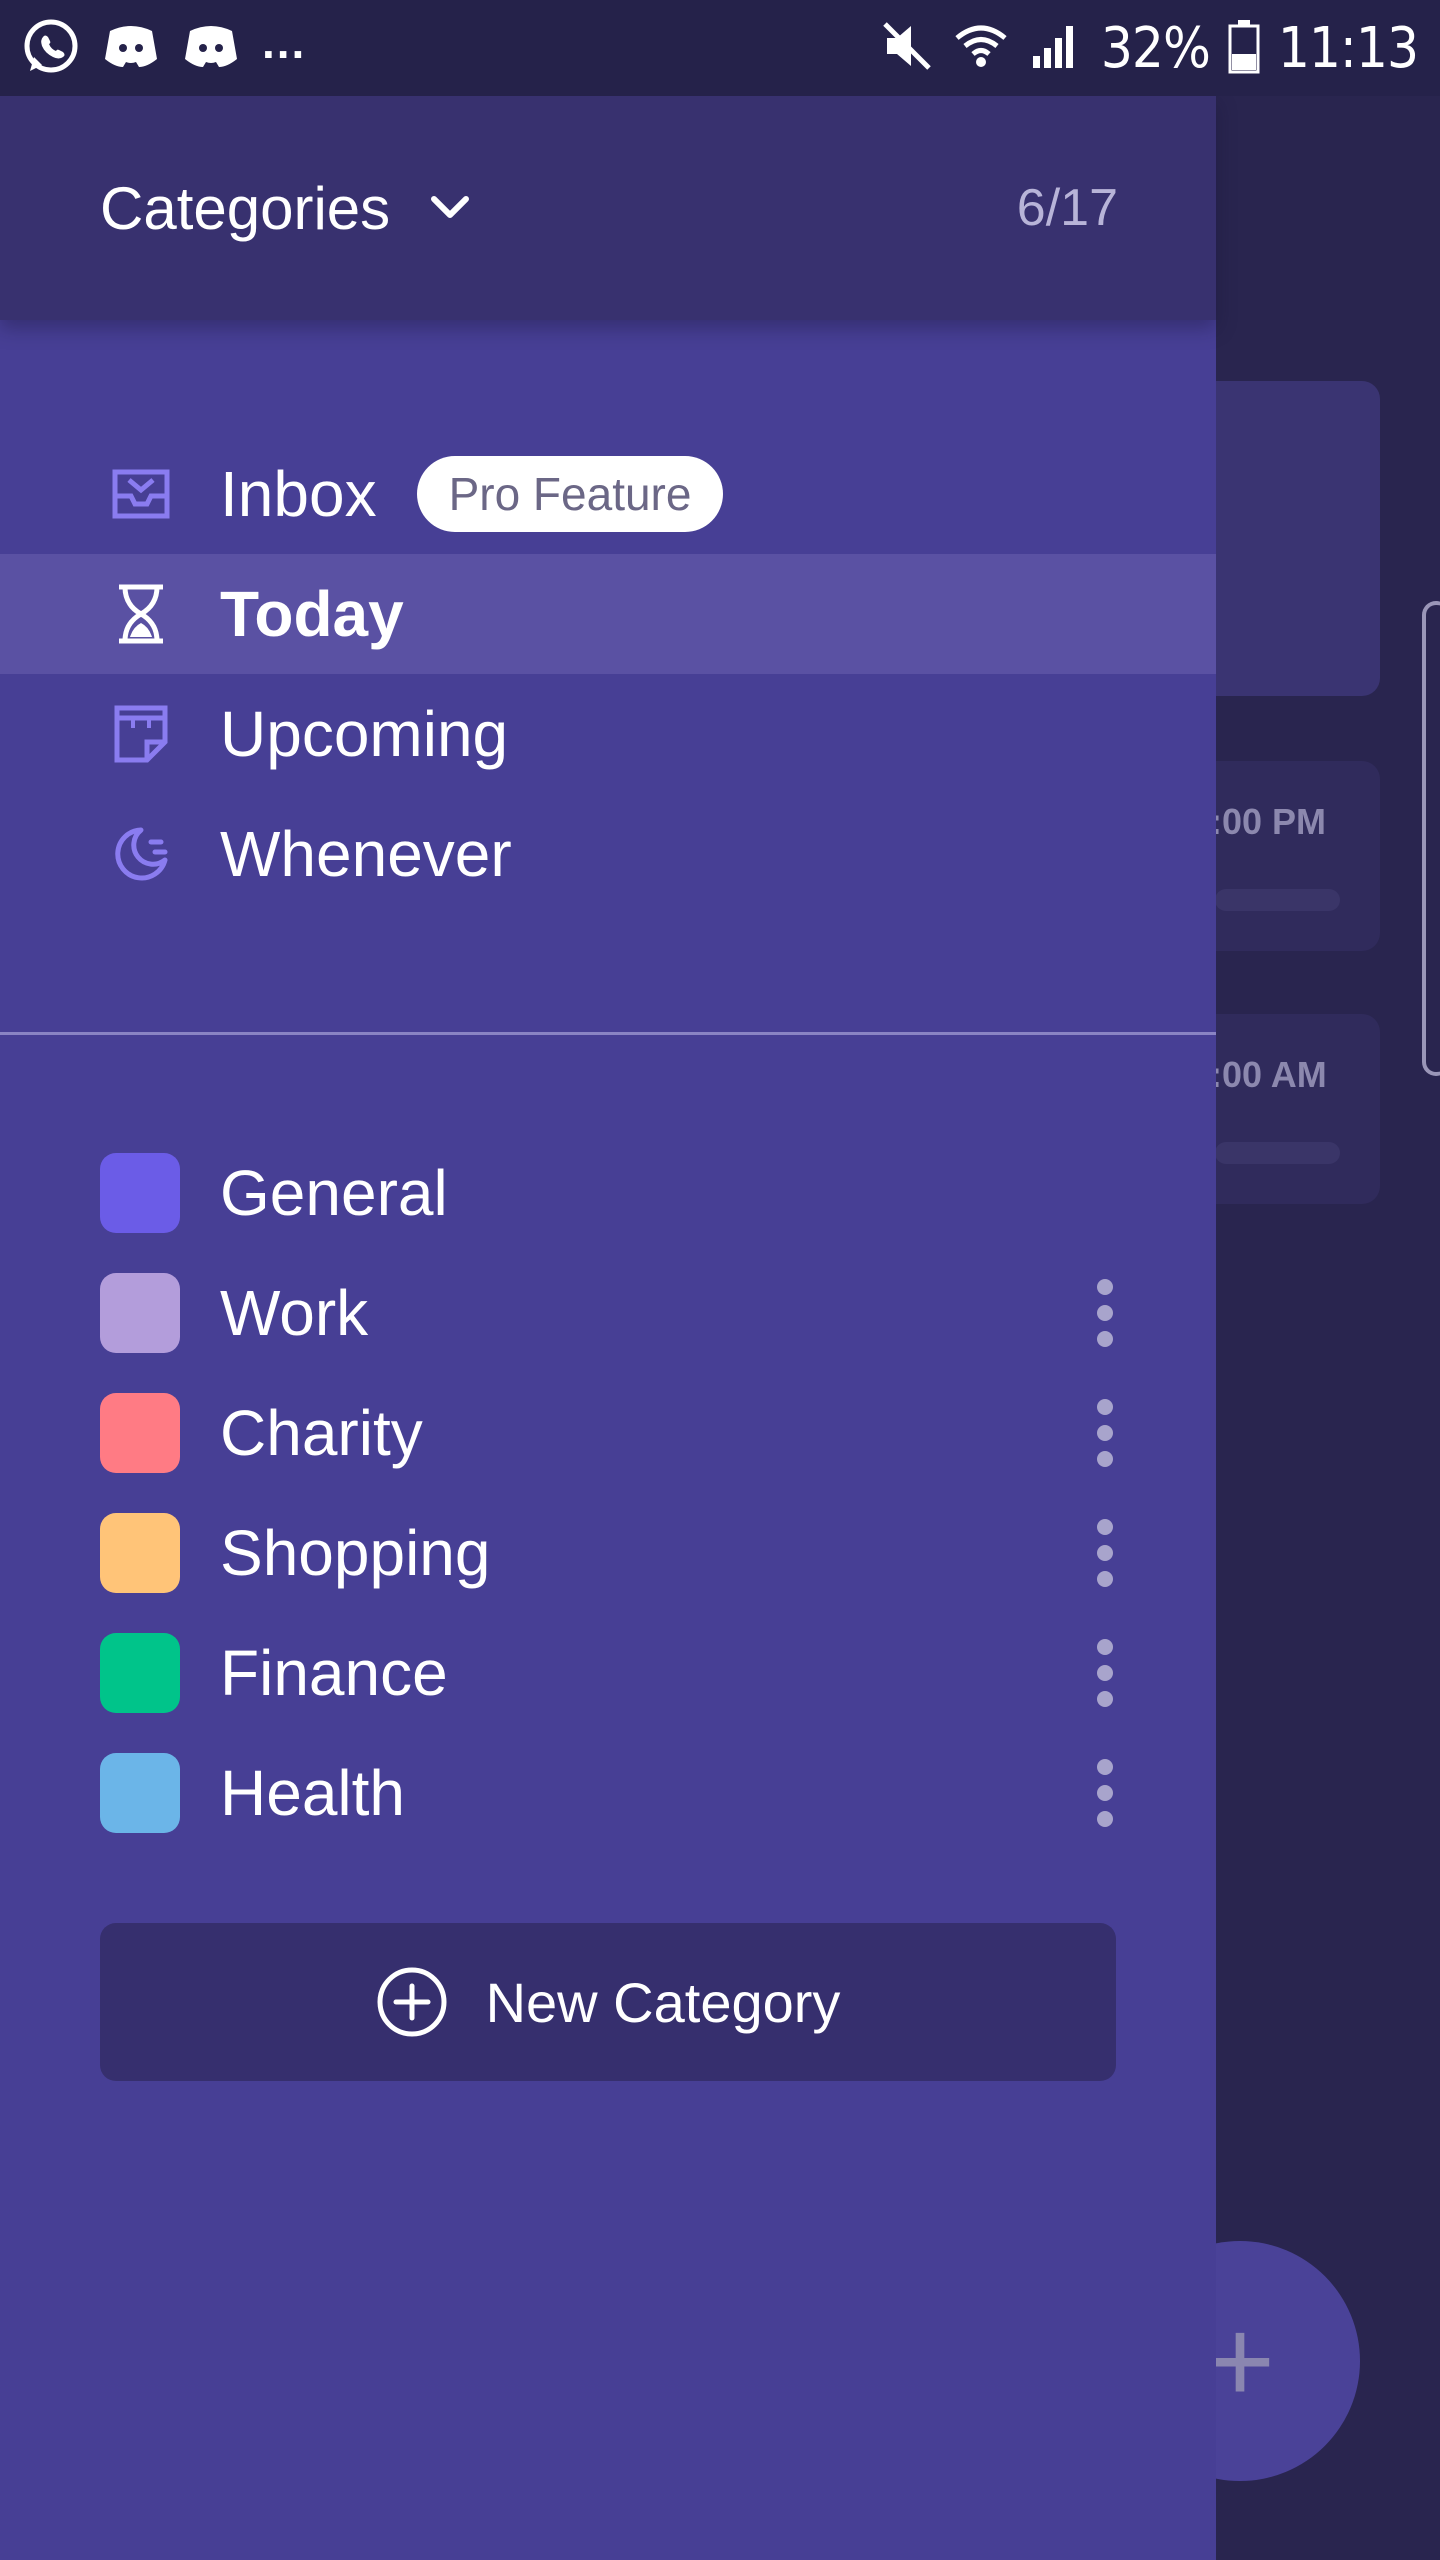  What do you see at coordinates (608, 734) in the screenshot?
I see `nav-item-upcoming: Upcoming` at bounding box center [608, 734].